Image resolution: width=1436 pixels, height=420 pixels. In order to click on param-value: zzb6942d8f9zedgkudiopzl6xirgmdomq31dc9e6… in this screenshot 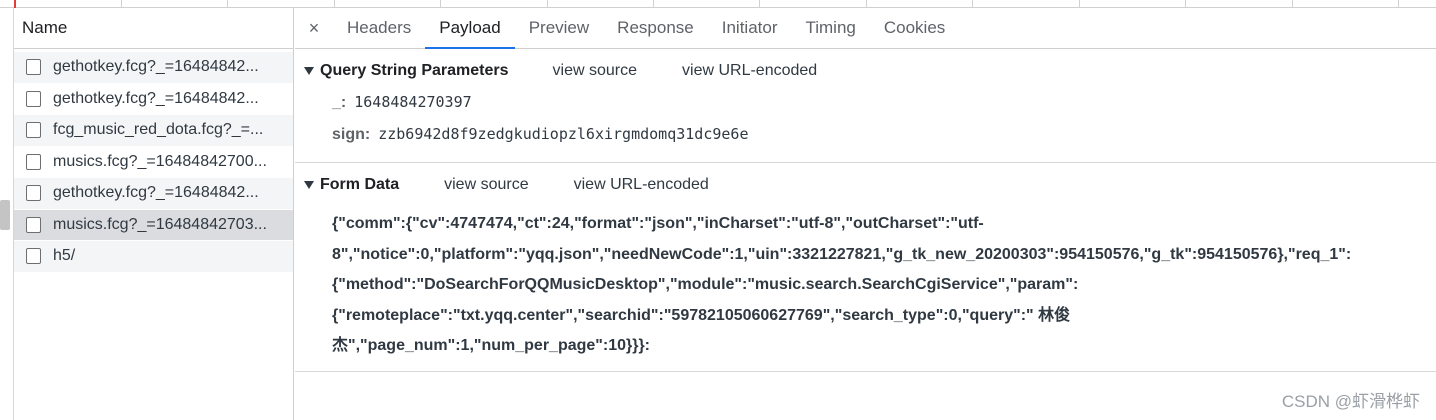, I will do `click(563, 134)`.